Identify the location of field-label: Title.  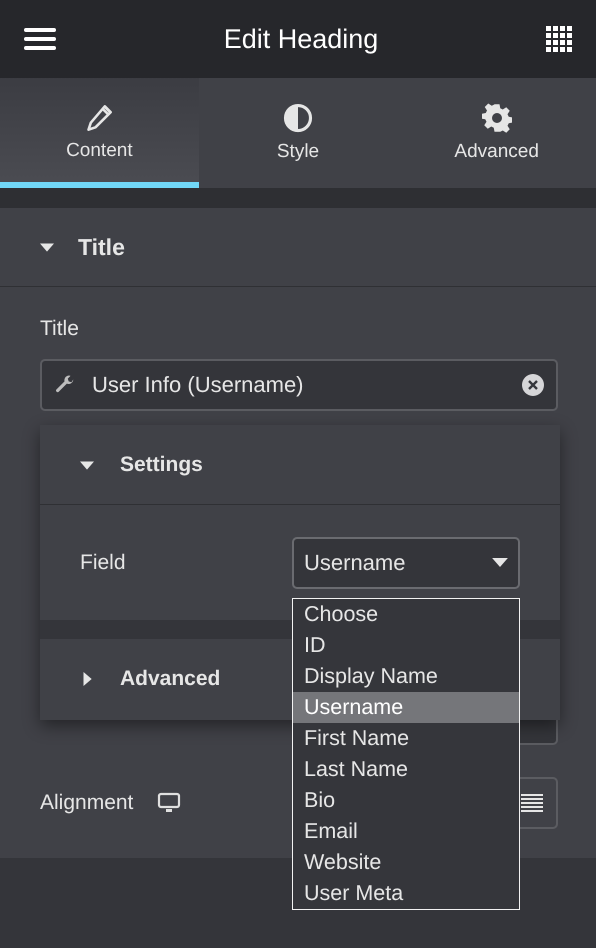
(60, 329).